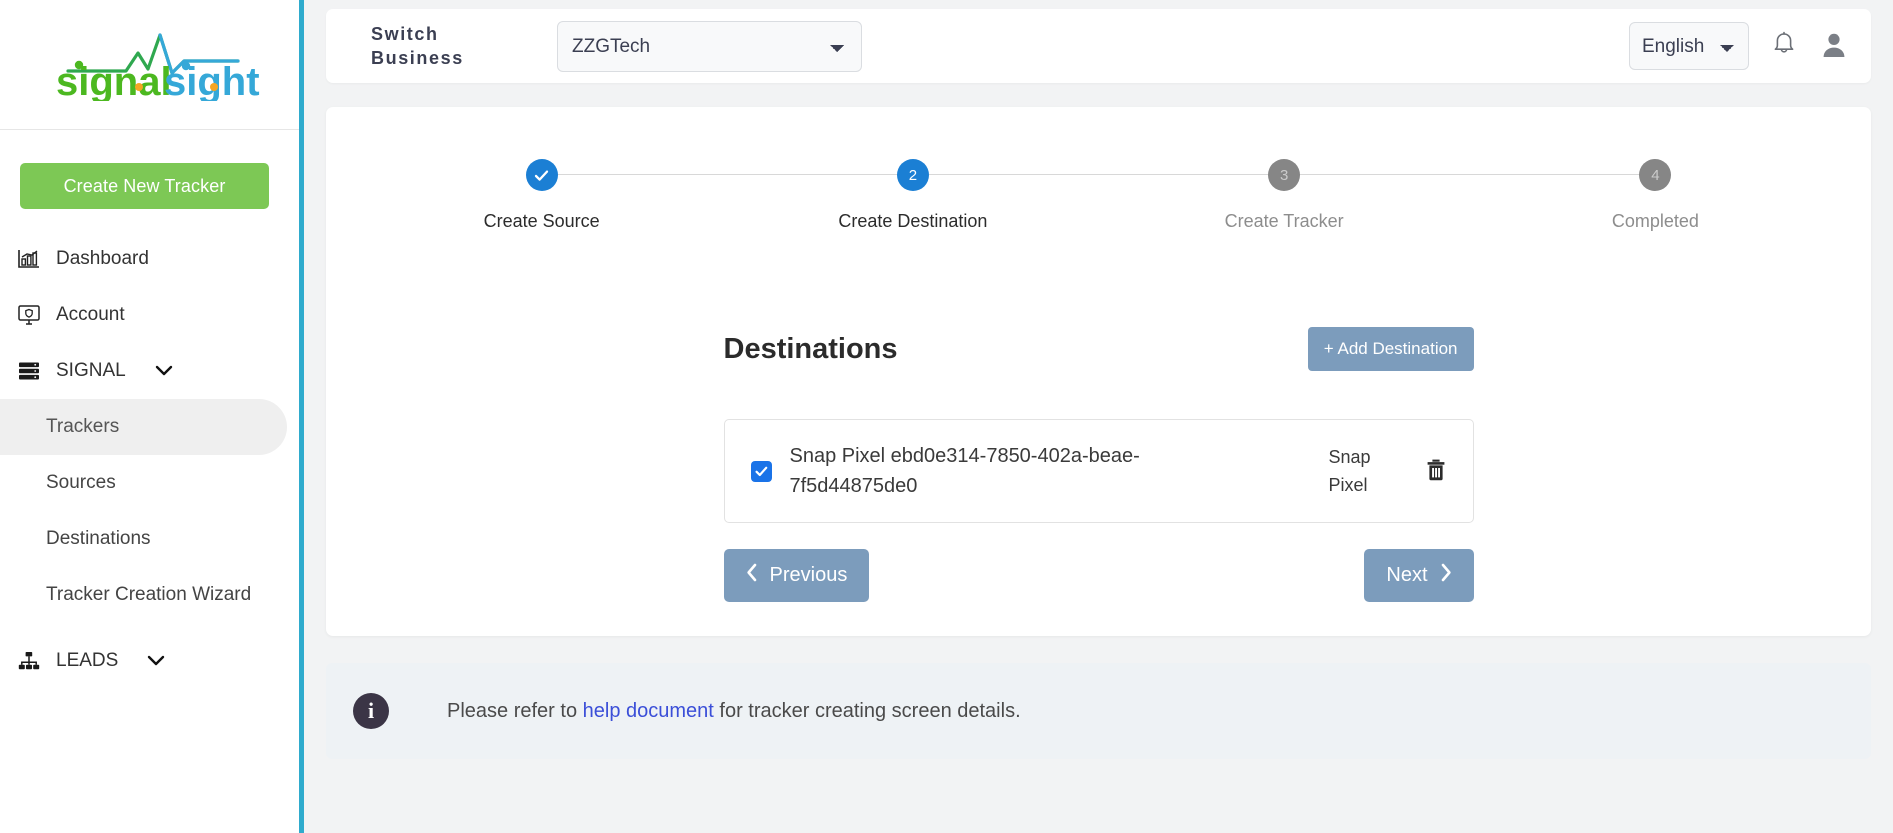 The height and width of the screenshot is (833, 1893). What do you see at coordinates (1284, 221) in the screenshot?
I see `step-label: Create Tracker` at bounding box center [1284, 221].